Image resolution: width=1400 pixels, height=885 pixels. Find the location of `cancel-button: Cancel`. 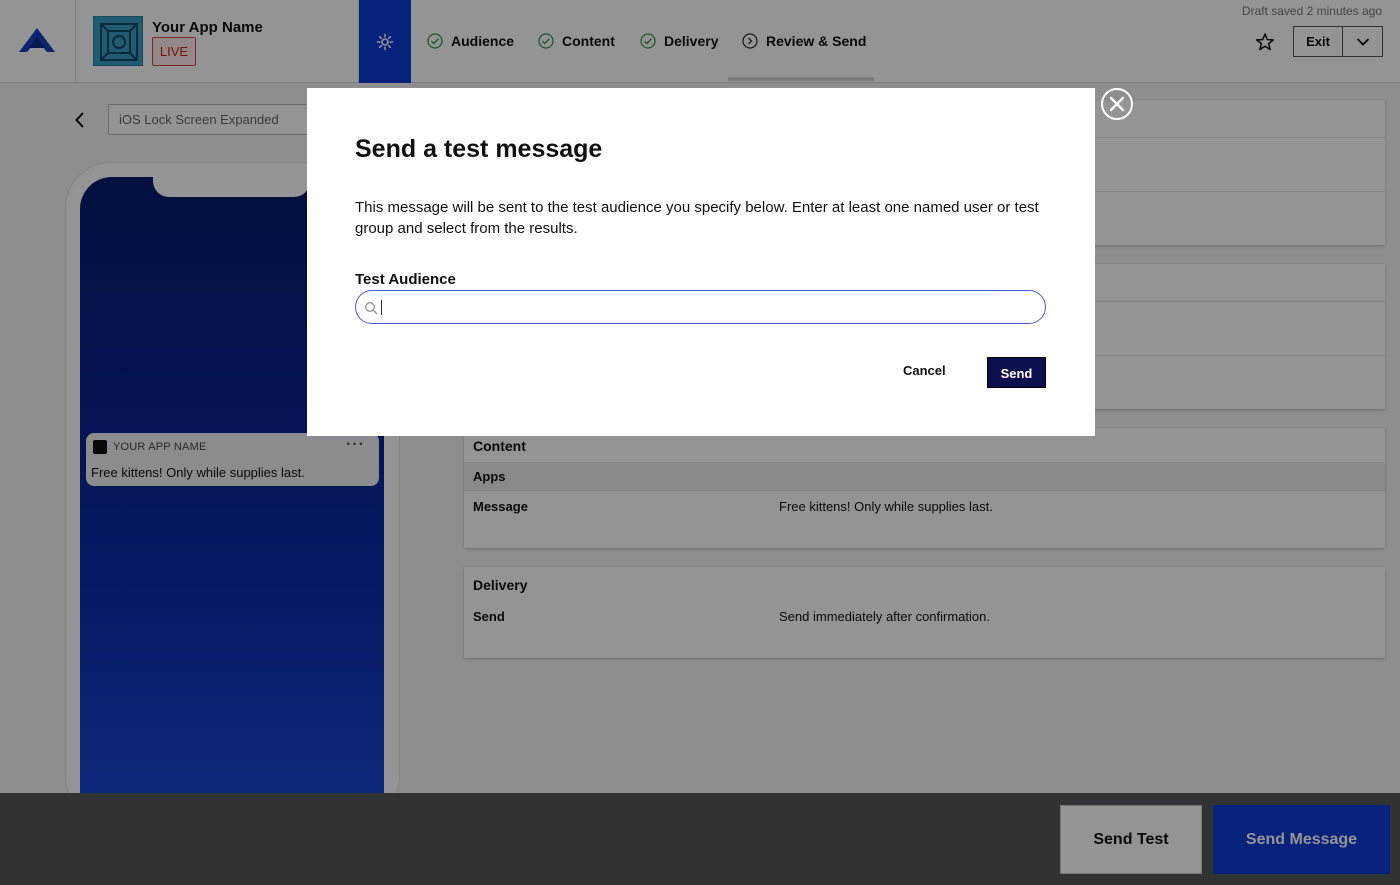

cancel-button: Cancel is located at coordinates (924, 370).